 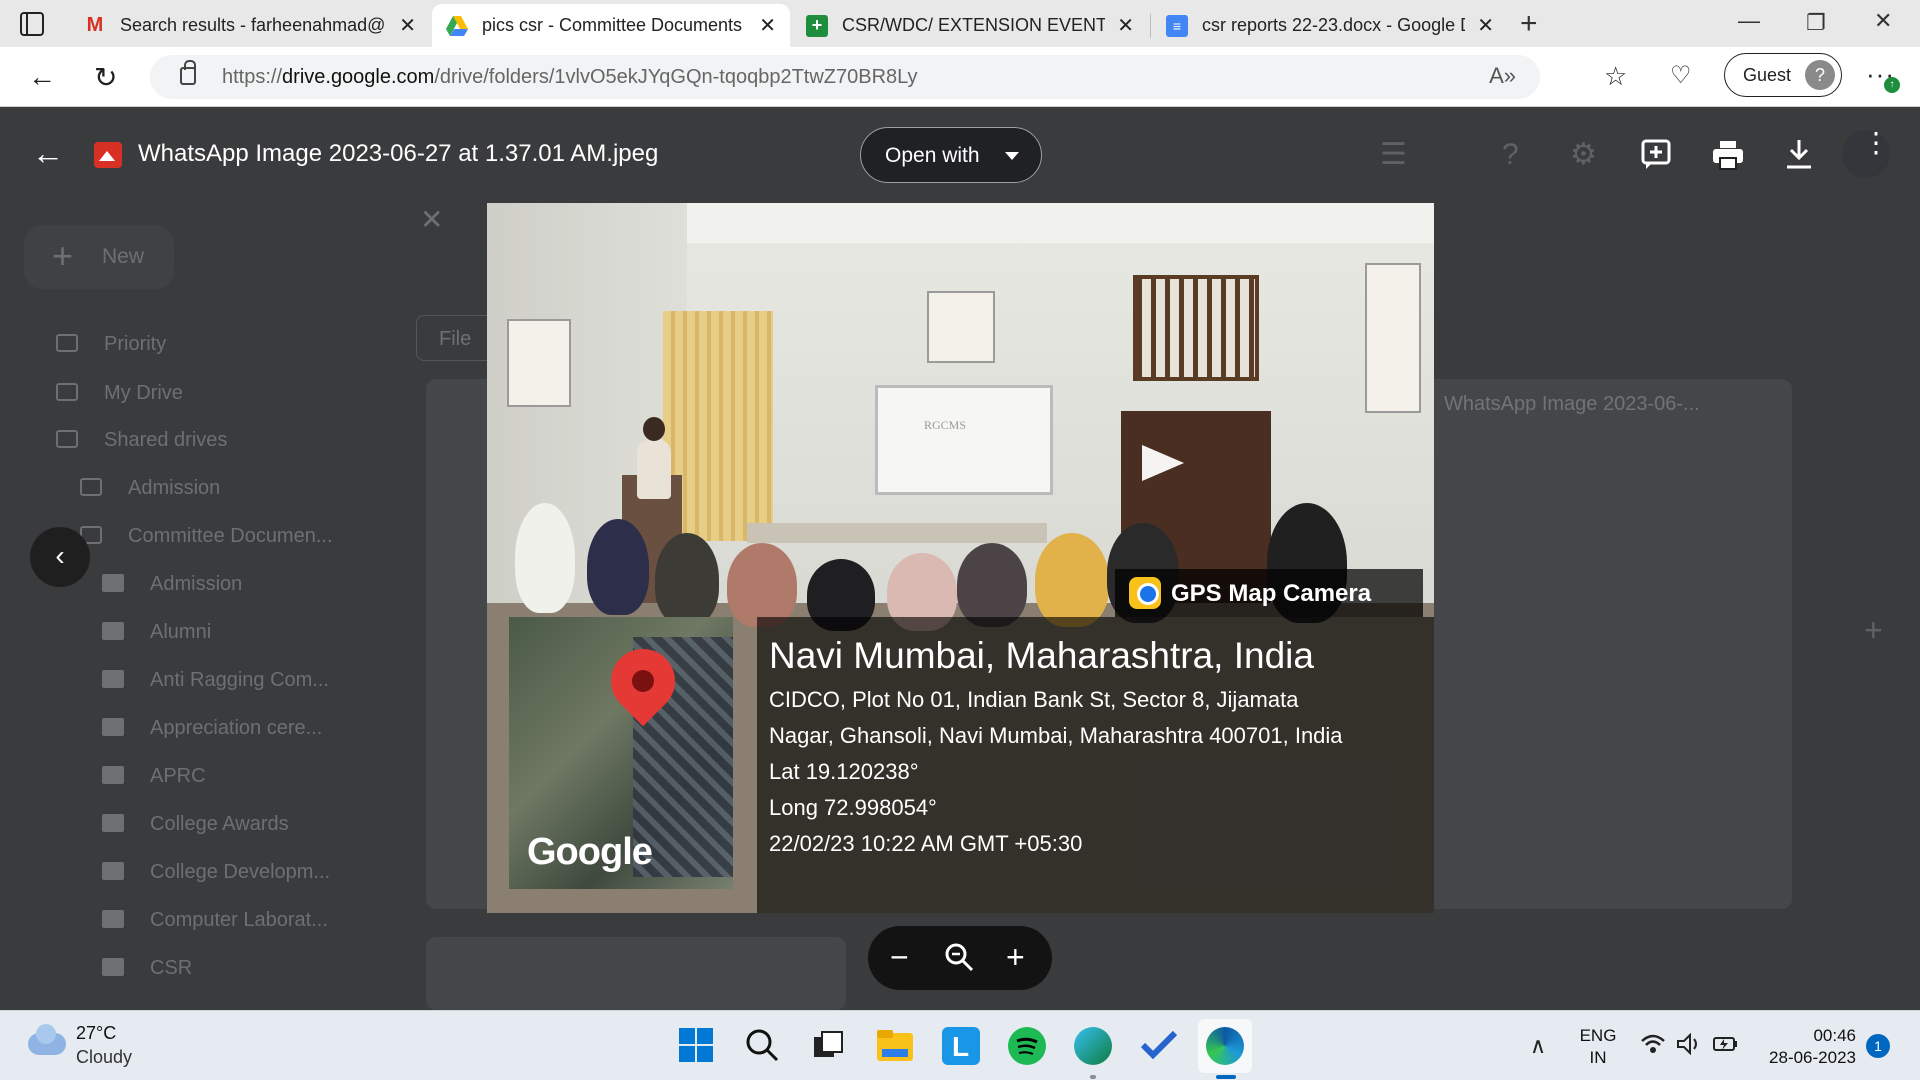 What do you see at coordinates (1615, 76) in the screenshot?
I see `favorites-icon: ☆` at bounding box center [1615, 76].